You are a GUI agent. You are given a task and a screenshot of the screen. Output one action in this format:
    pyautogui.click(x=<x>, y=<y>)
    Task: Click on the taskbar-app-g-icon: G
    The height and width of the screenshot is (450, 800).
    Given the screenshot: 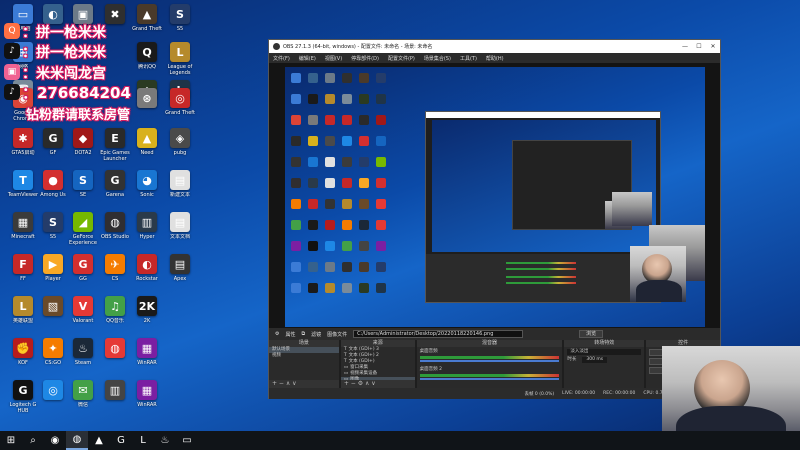 What is the action you would take?
    pyautogui.click(x=121, y=440)
    